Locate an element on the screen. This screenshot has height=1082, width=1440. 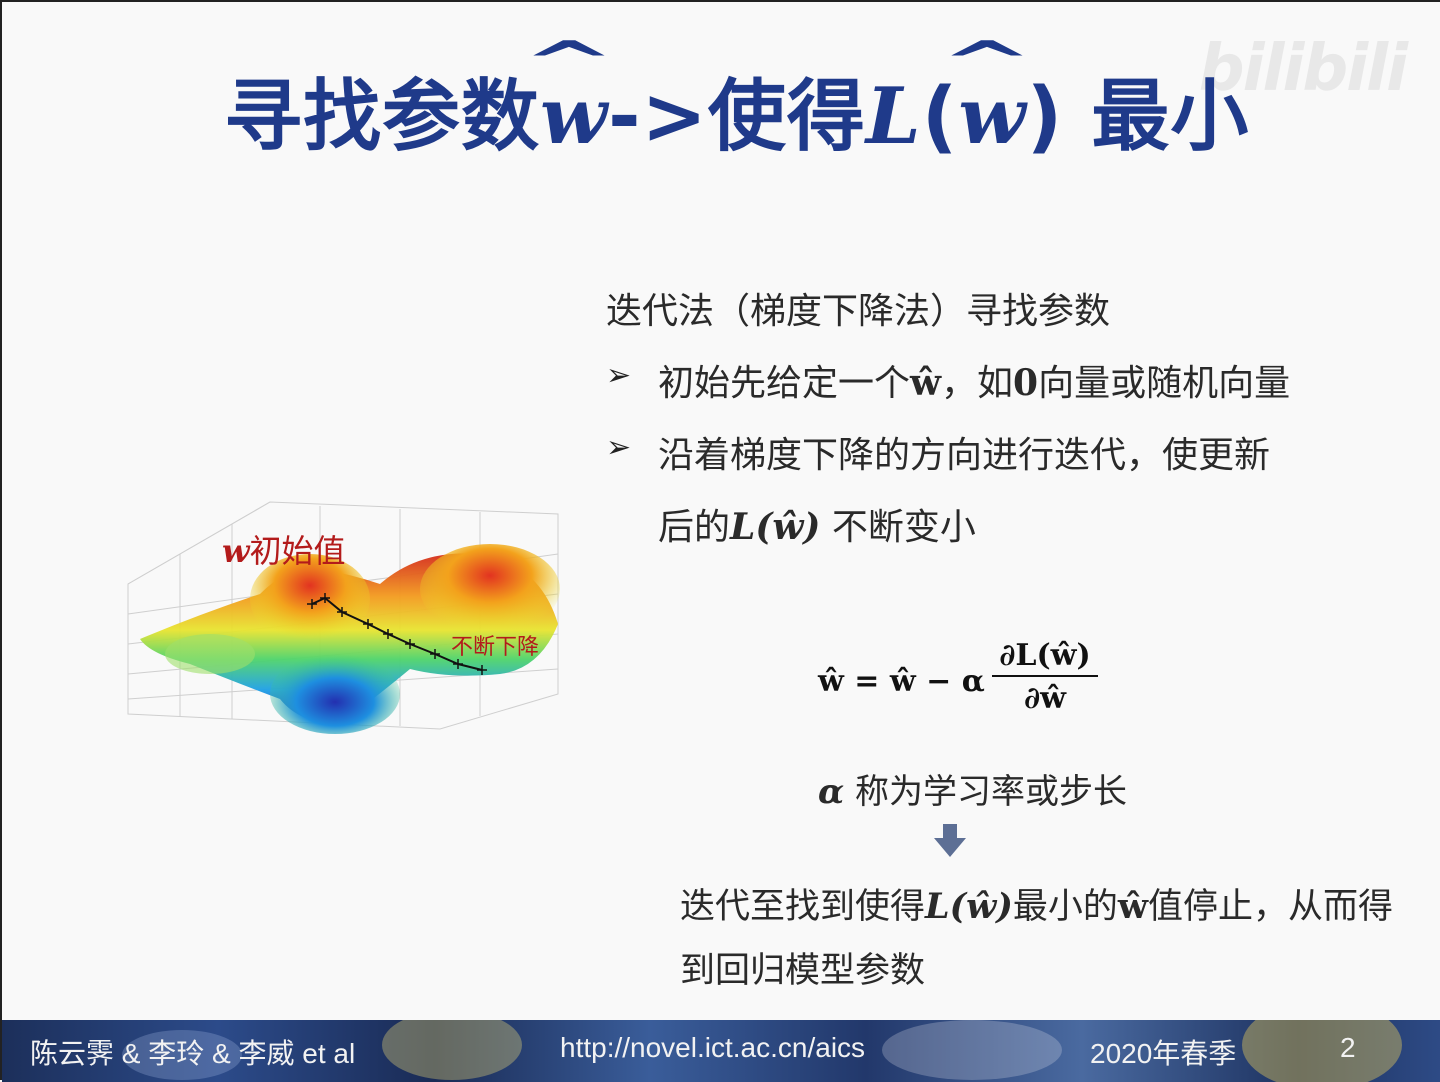
fraction-bar is located at coordinates (1045, 676).